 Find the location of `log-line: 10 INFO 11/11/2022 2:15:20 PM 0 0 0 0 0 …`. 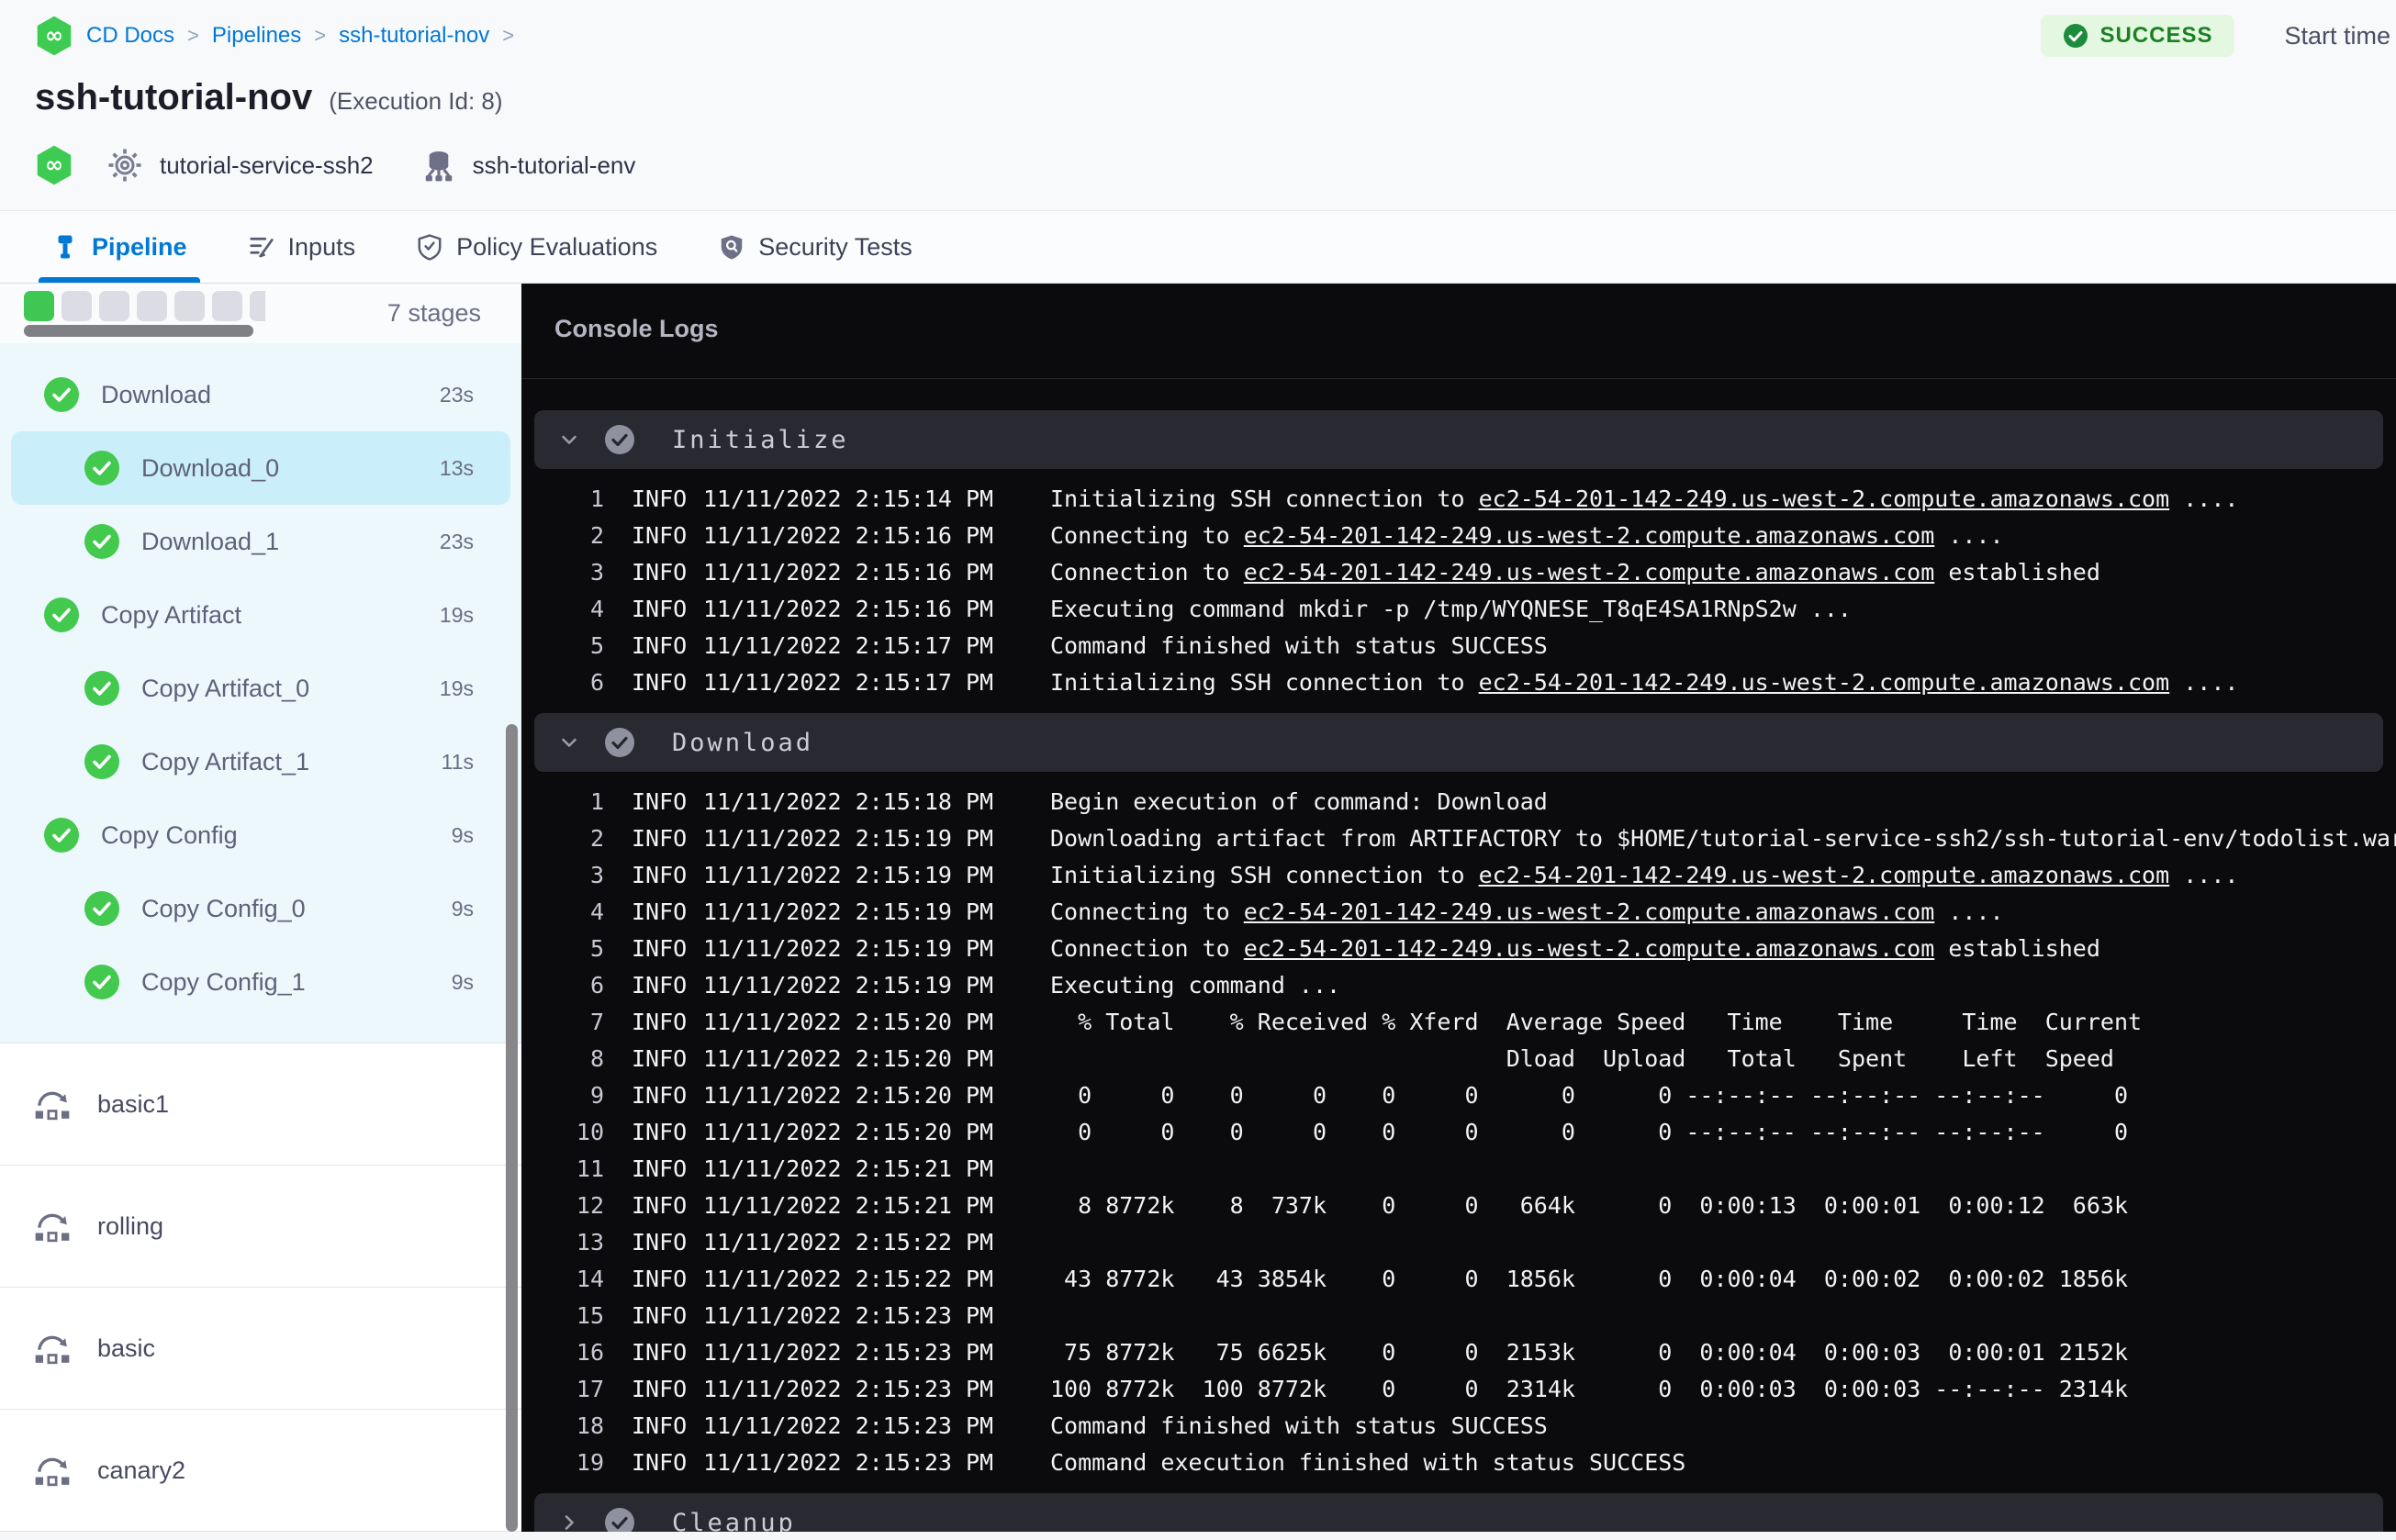

log-line: 10 INFO 11/11/2022 2:15:20 PM 0 0 0 0 0 … is located at coordinates (1458, 1131).